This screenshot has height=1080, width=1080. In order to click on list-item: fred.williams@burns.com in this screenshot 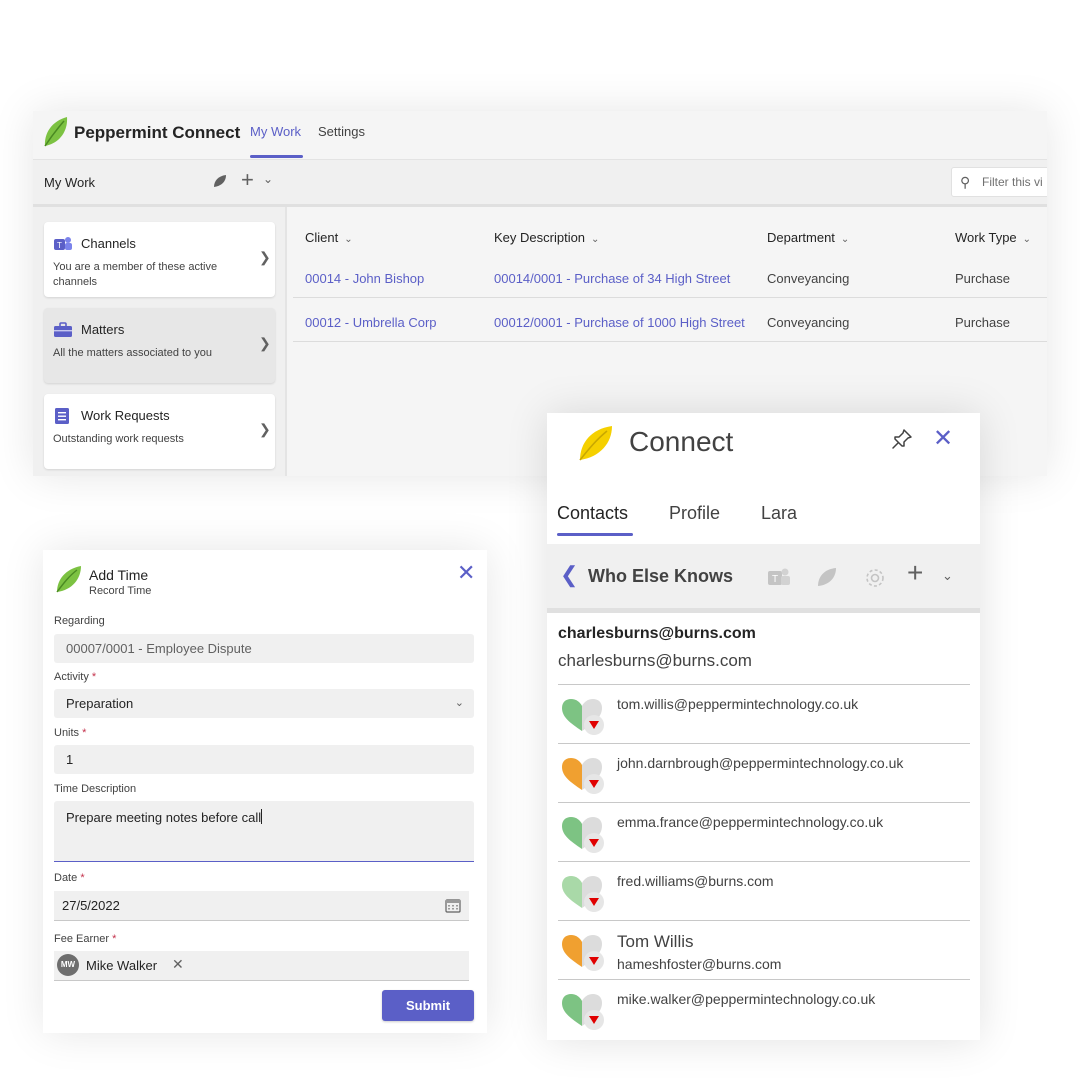, I will do `click(764, 891)`.